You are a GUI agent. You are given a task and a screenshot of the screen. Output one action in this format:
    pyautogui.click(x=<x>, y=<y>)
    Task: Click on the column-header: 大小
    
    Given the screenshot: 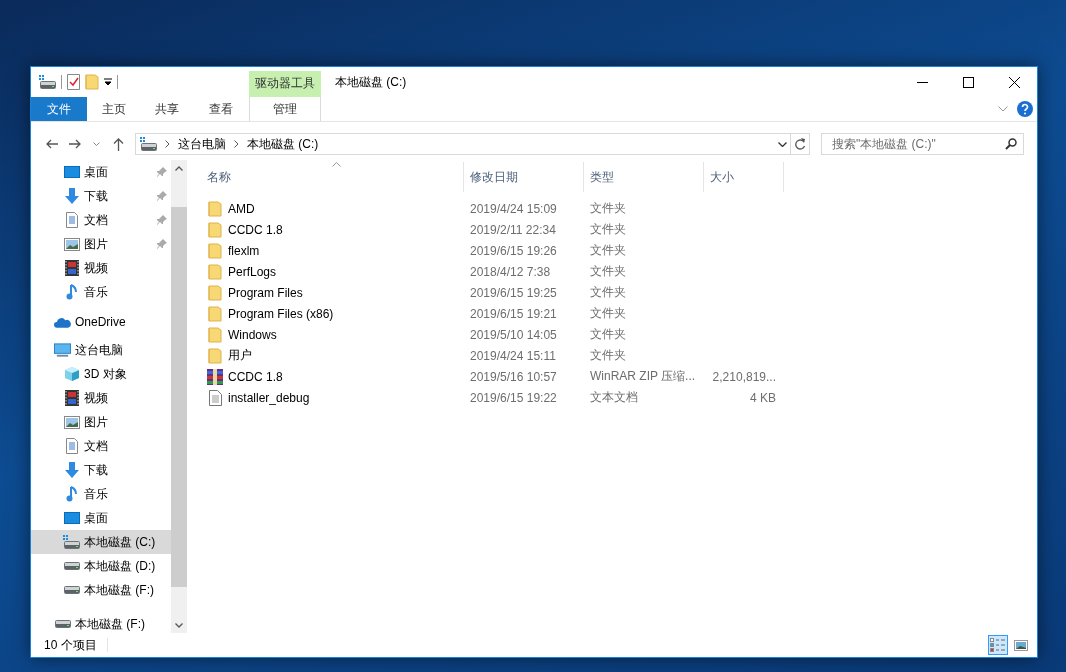 What is the action you would take?
    pyautogui.click(x=744, y=177)
    